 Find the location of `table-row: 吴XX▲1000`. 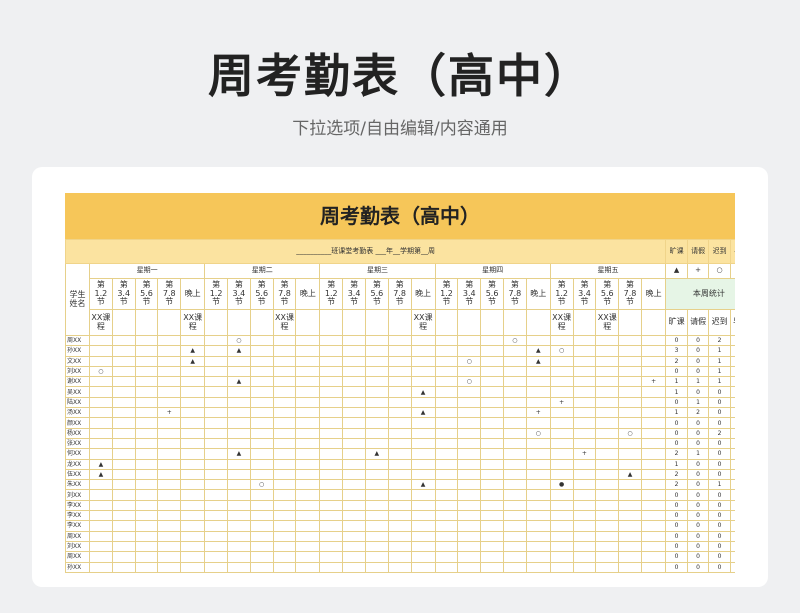

table-row: 吴XX▲1000 is located at coordinates (400, 392).